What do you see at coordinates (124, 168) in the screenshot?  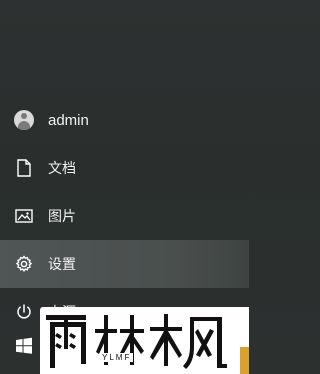 I see `documents-item: 文档` at bounding box center [124, 168].